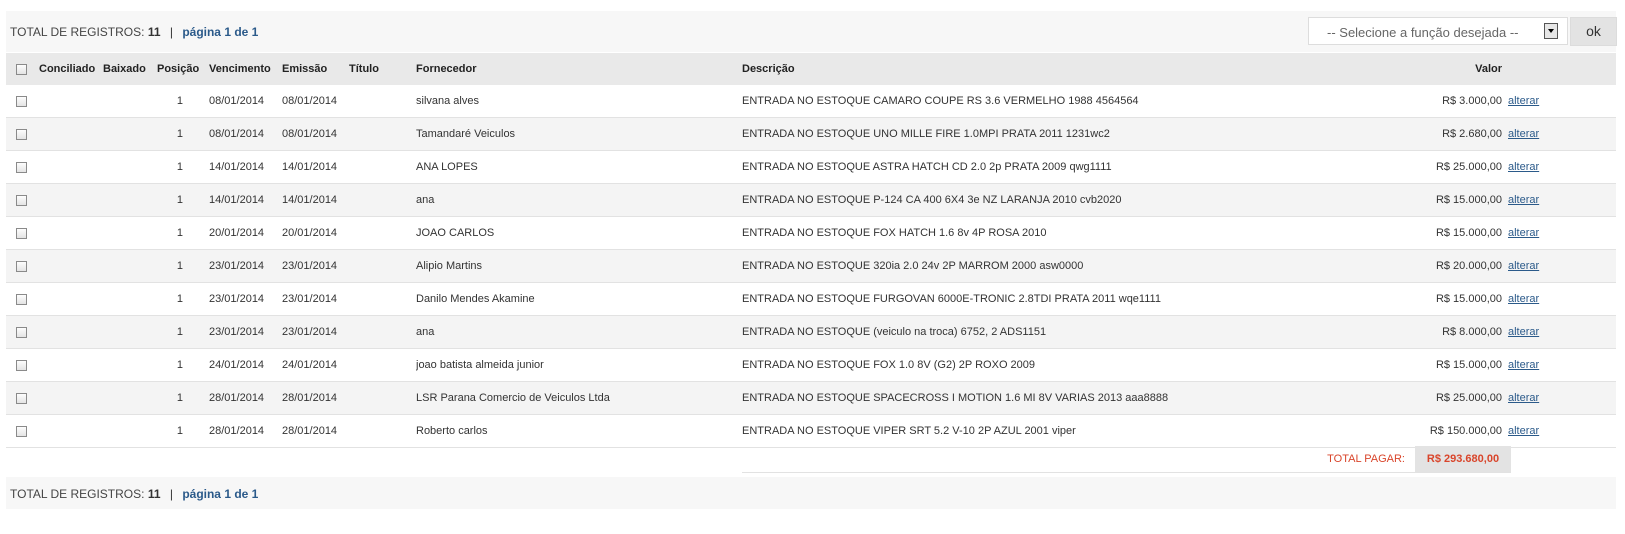  I want to click on vencimento-link: 20/01/2014, so click(245, 233).